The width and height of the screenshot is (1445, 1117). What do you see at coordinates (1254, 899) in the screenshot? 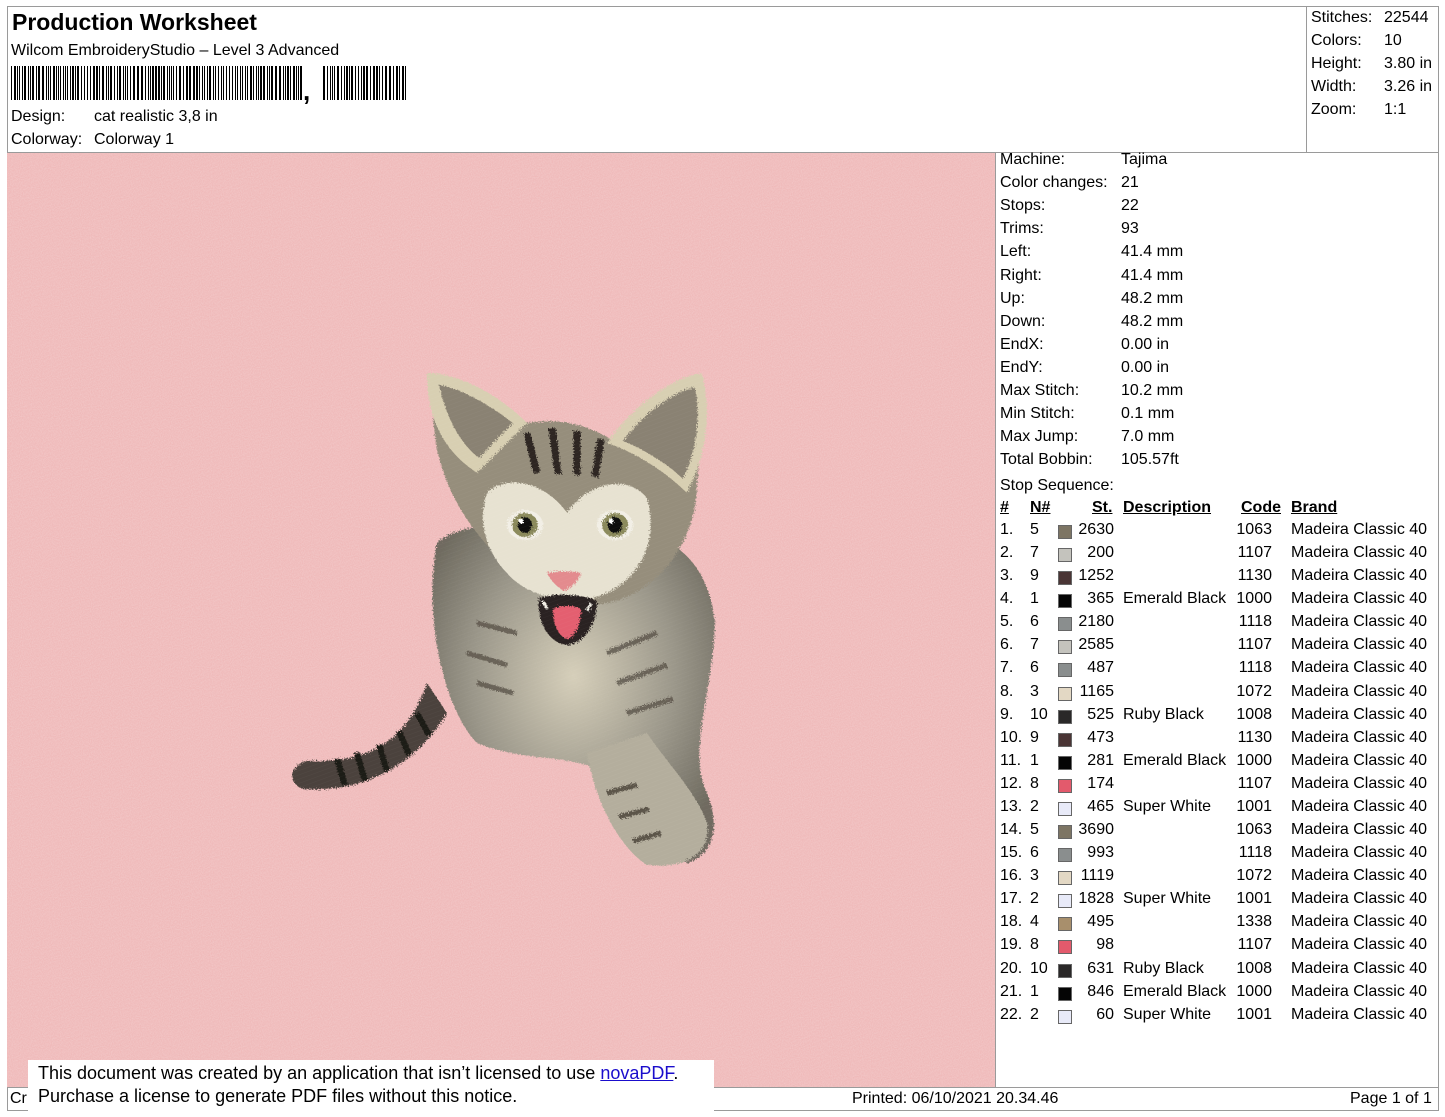
I see `row-code: 1001` at bounding box center [1254, 899].